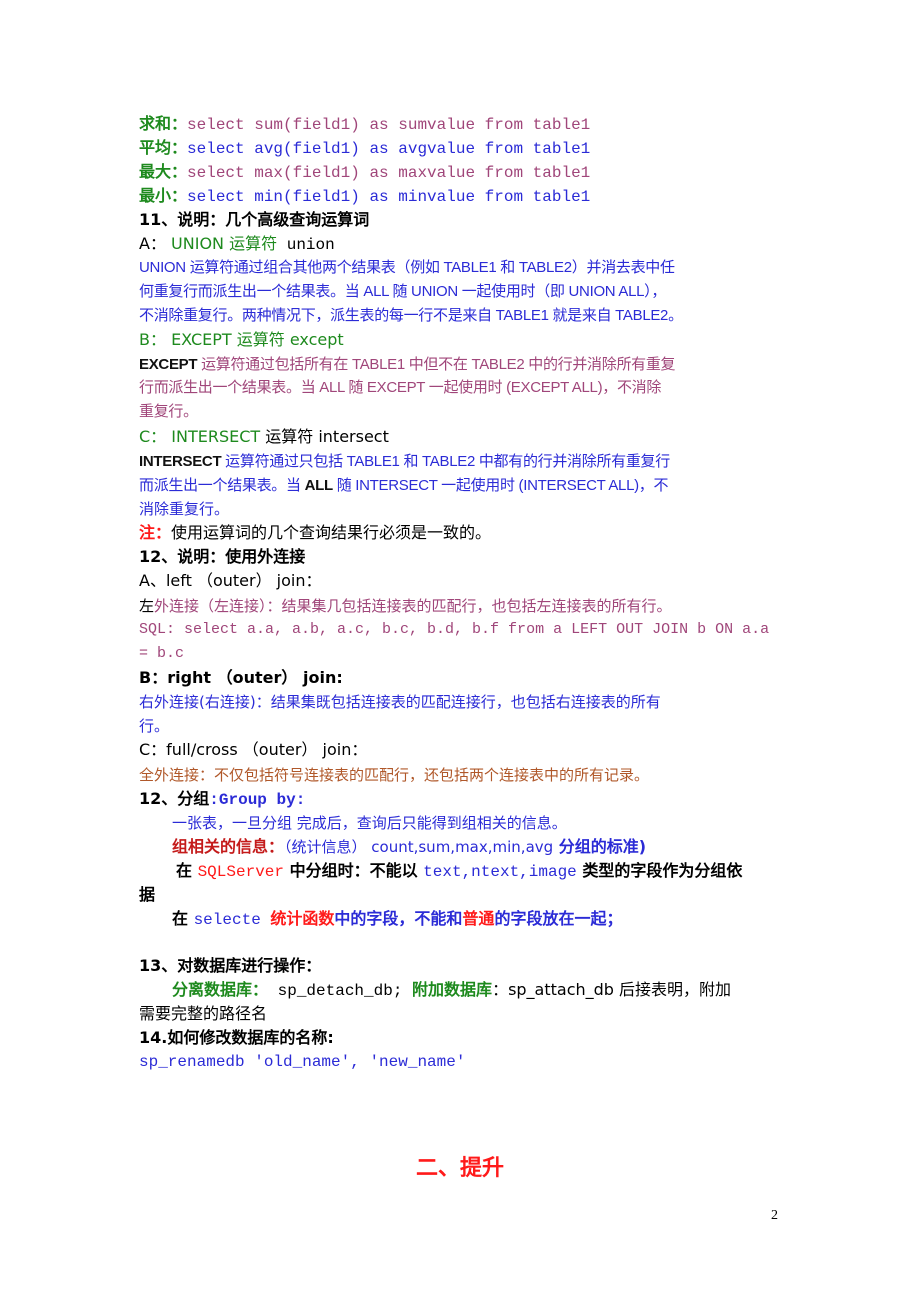  What do you see at coordinates (163, 195) in the screenshot?
I see `min-label: 最小：` at bounding box center [163, 195].